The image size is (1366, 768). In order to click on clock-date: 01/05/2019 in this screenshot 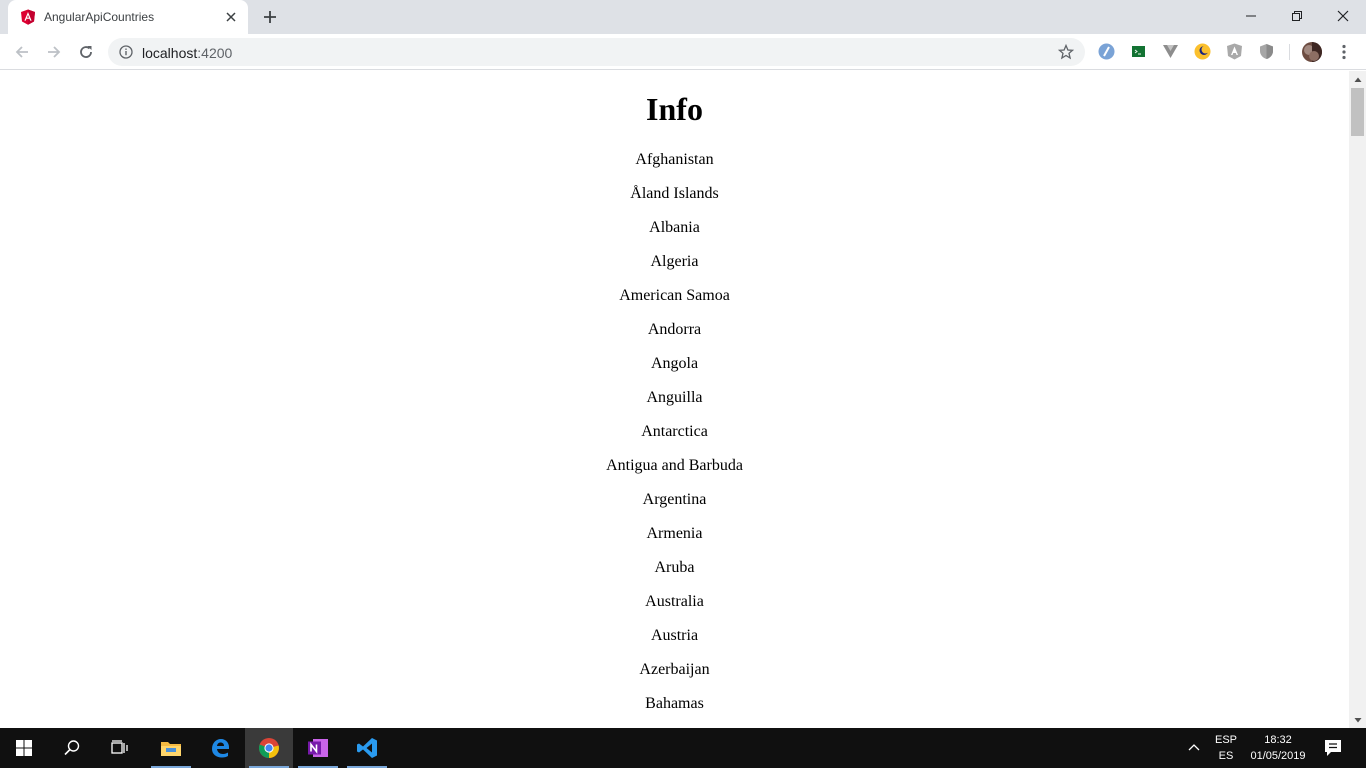, I will do `click(1278, 756)`.